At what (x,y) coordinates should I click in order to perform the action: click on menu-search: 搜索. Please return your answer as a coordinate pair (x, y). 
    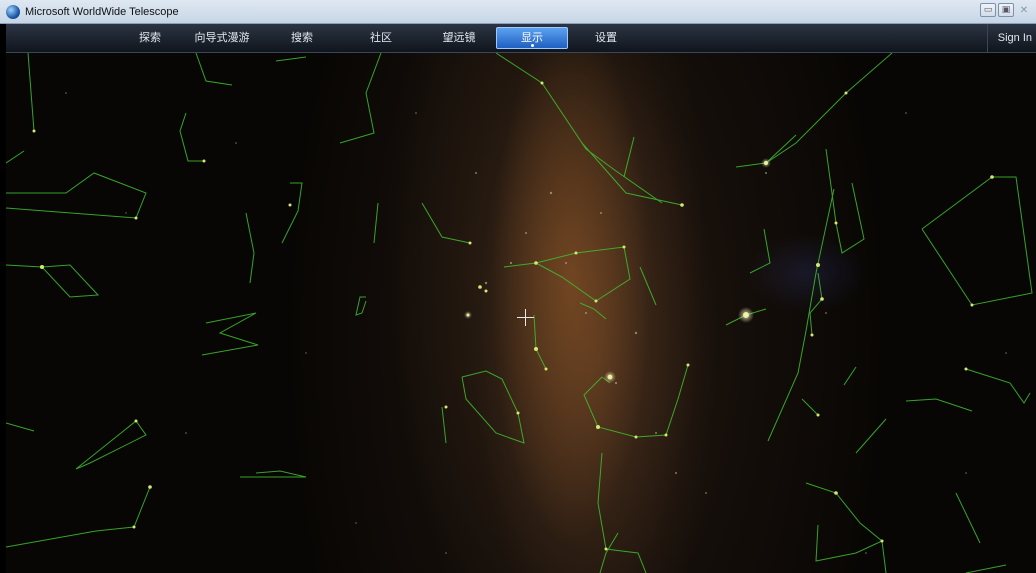
    Looking at the image, I should click on (302, 38).